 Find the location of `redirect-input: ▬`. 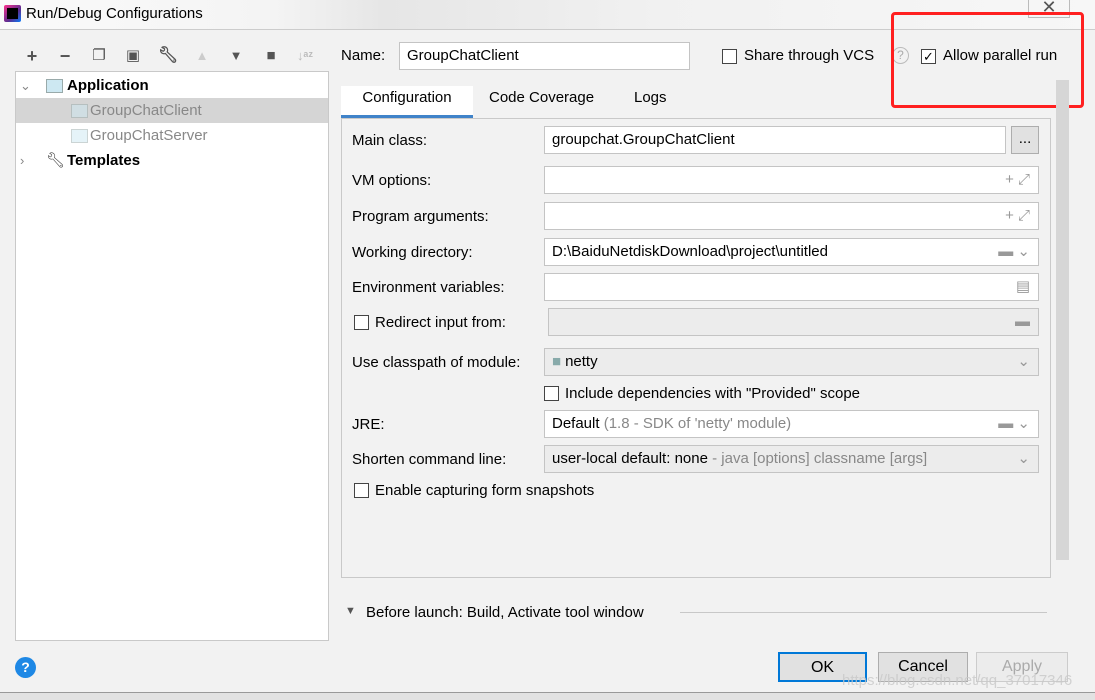

redirect-input: ▬ is located at coordinates (793, 322).